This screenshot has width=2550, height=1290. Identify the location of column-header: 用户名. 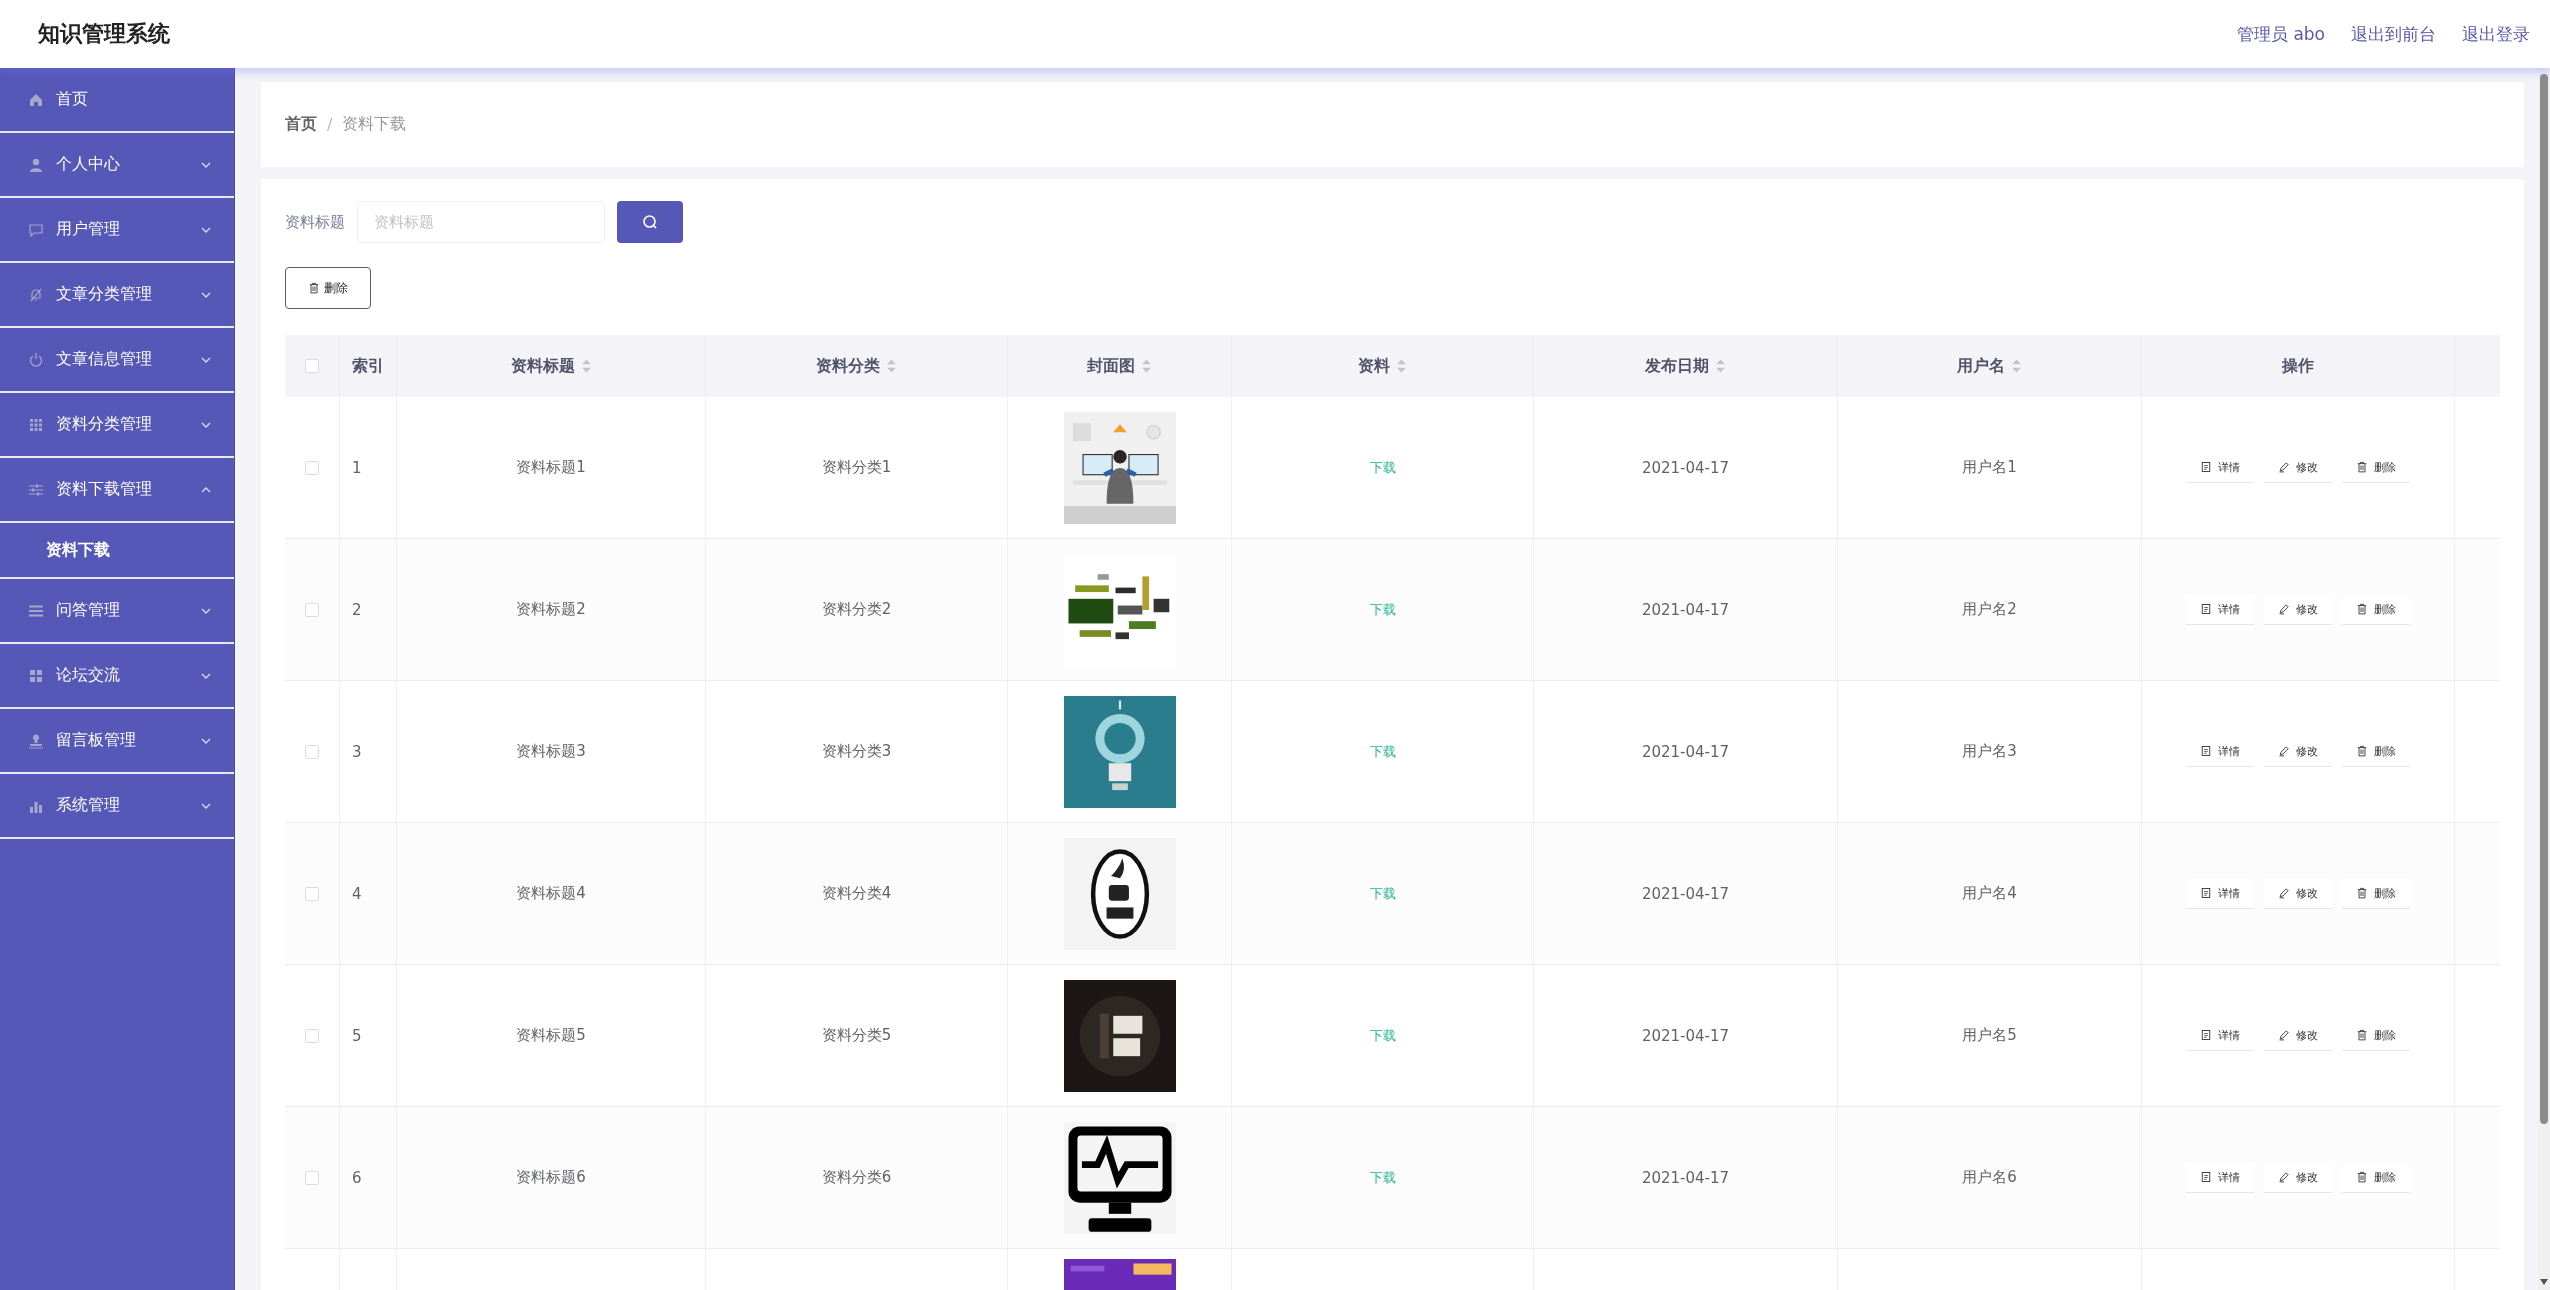
(1981, 366).